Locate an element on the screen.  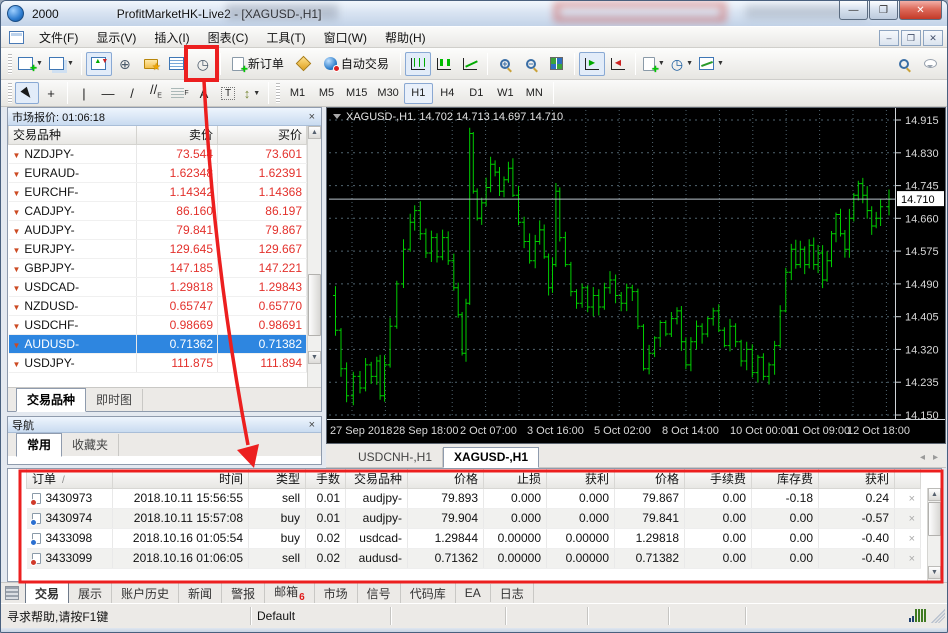
orders-scrollbar: ▲ ▼ is located at coordinates (934, 534).